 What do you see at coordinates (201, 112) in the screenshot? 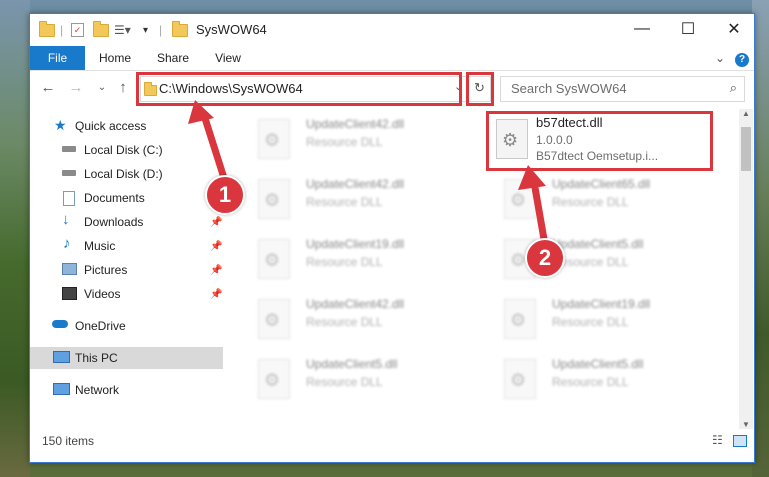
I see `arrow-1-head` at bounding box center [201, 112].